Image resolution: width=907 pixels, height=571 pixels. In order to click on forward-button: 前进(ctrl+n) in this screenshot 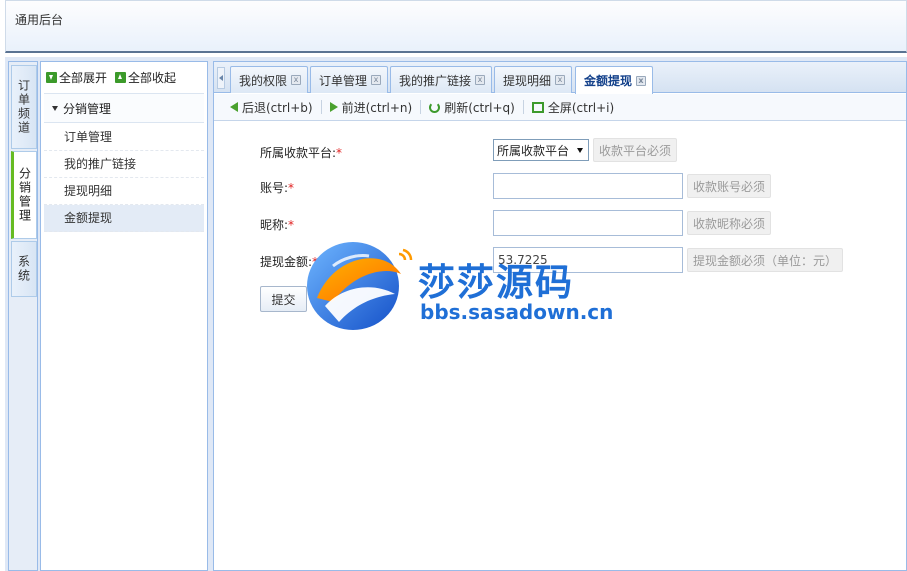, I will do `click(371, 107)`.